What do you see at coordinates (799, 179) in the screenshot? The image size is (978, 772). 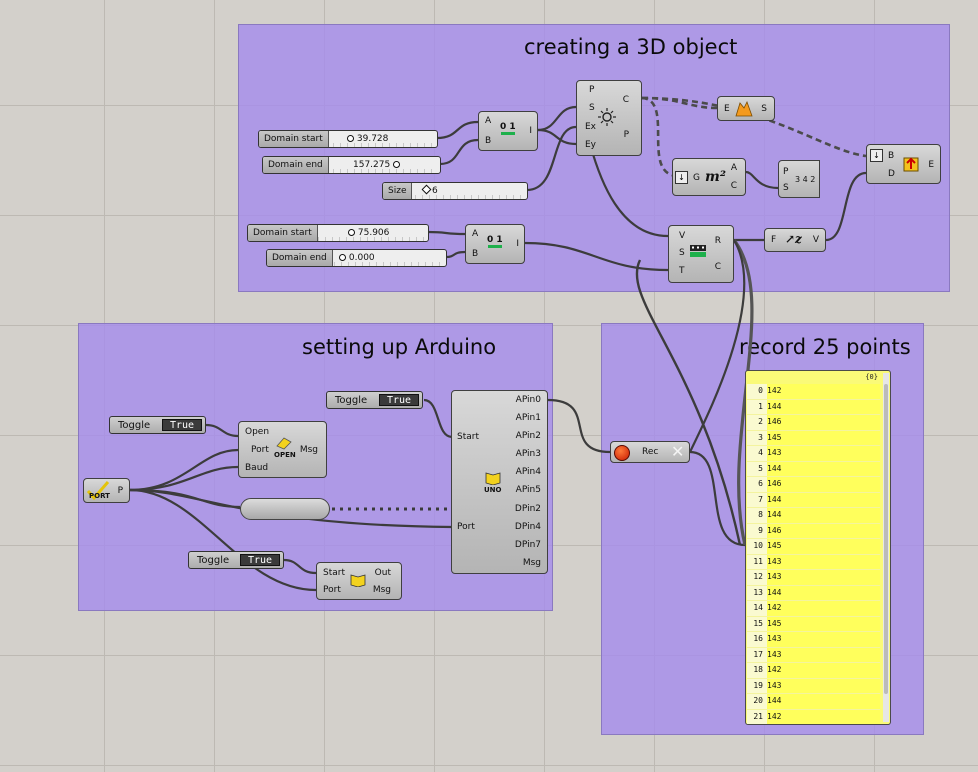 I see `list-item-component: P S 3 4 2` at bounding box center [799, 179].